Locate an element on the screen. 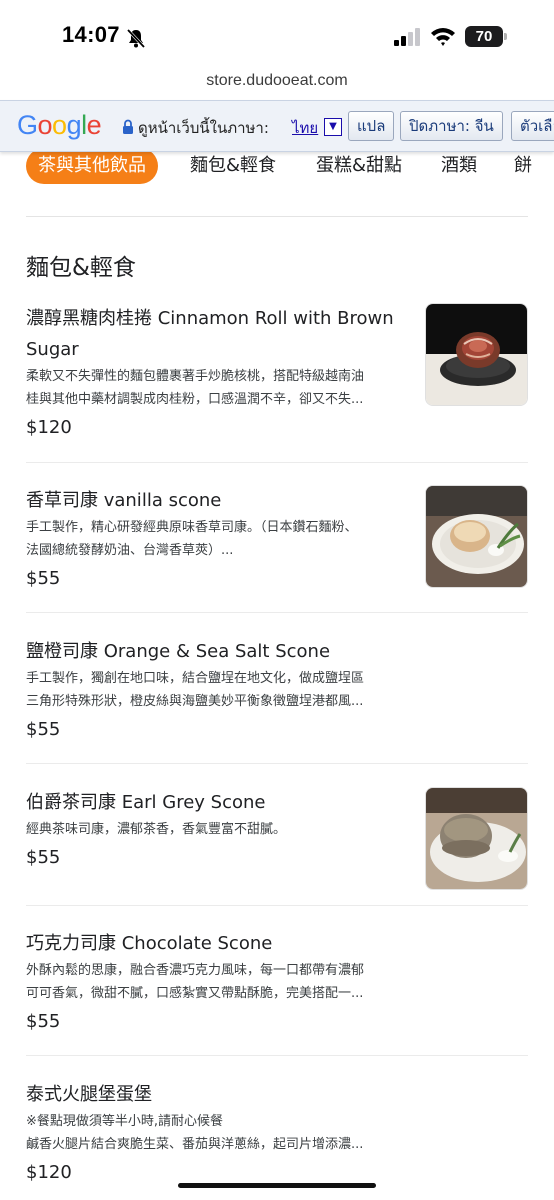  status-time: 14:07 is located at coordinates (91, 34).